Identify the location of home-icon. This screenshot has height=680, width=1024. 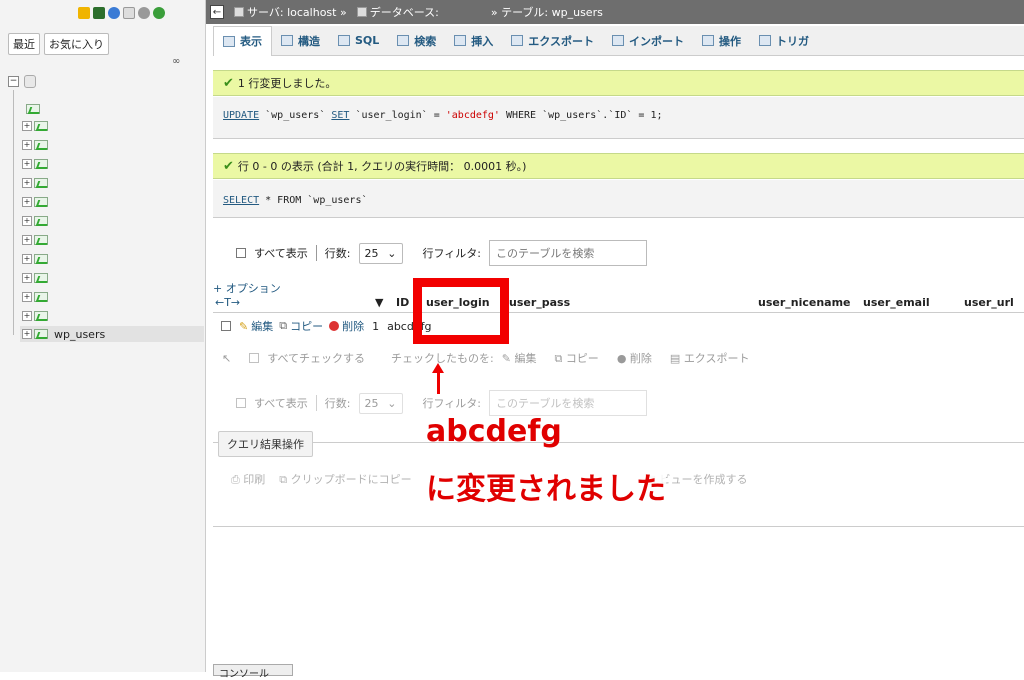
(84, 13).